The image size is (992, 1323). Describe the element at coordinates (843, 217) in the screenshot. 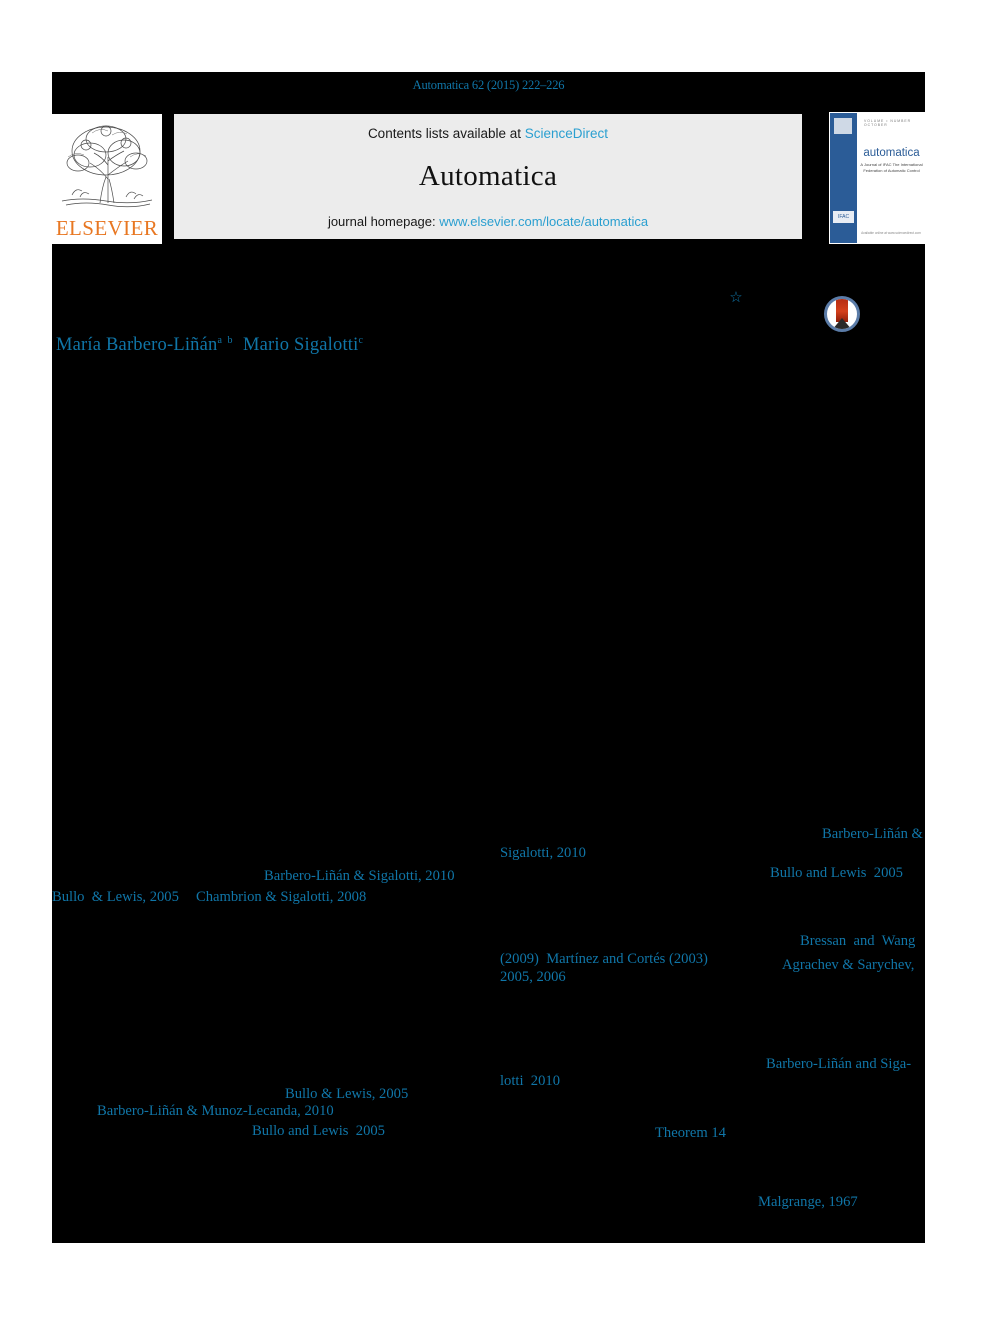

I see `ifac-badge-icon: IFAC` at that location.